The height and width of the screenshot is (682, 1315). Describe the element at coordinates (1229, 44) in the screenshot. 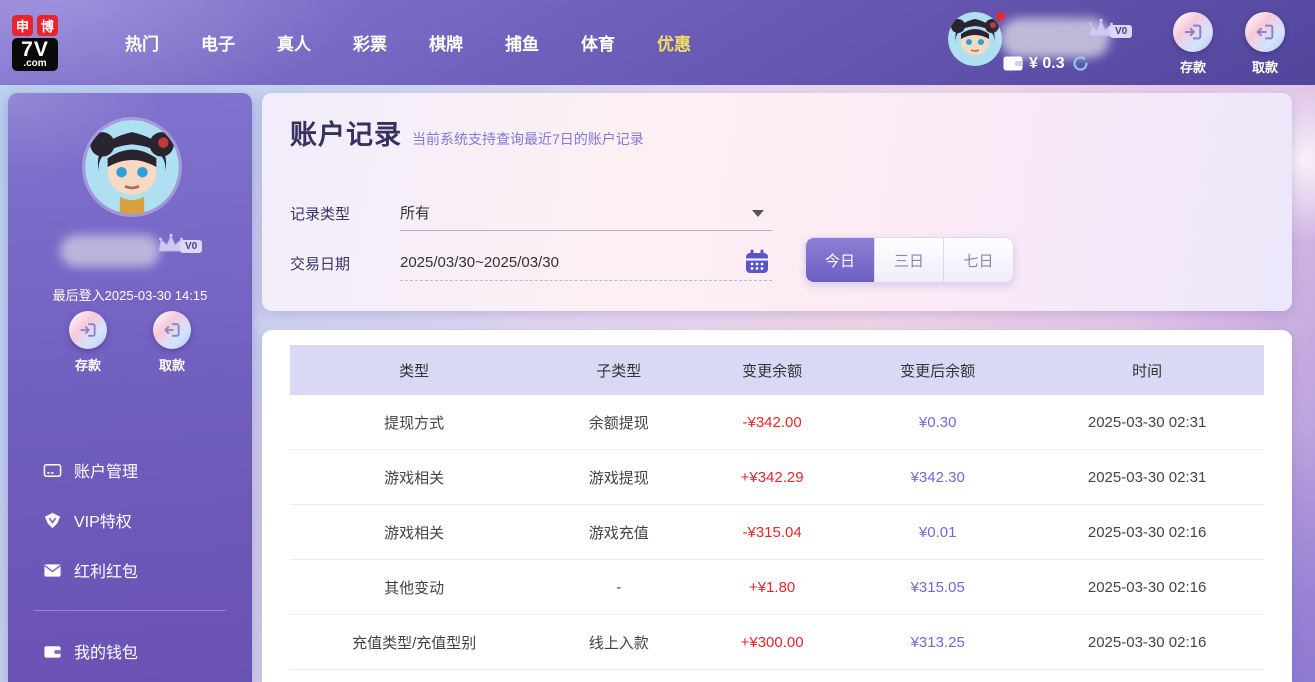

I see `topbar-quick-actions: 存款 取款` at that location.